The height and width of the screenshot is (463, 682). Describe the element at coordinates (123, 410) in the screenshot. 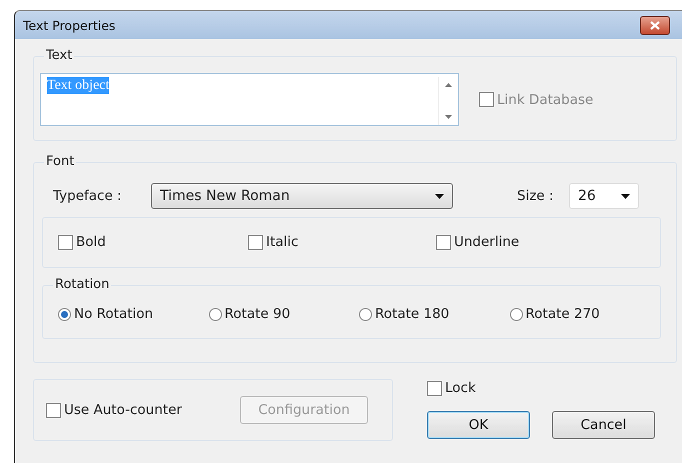

I see `checkbox-label: Use Auto-counter` at that location.